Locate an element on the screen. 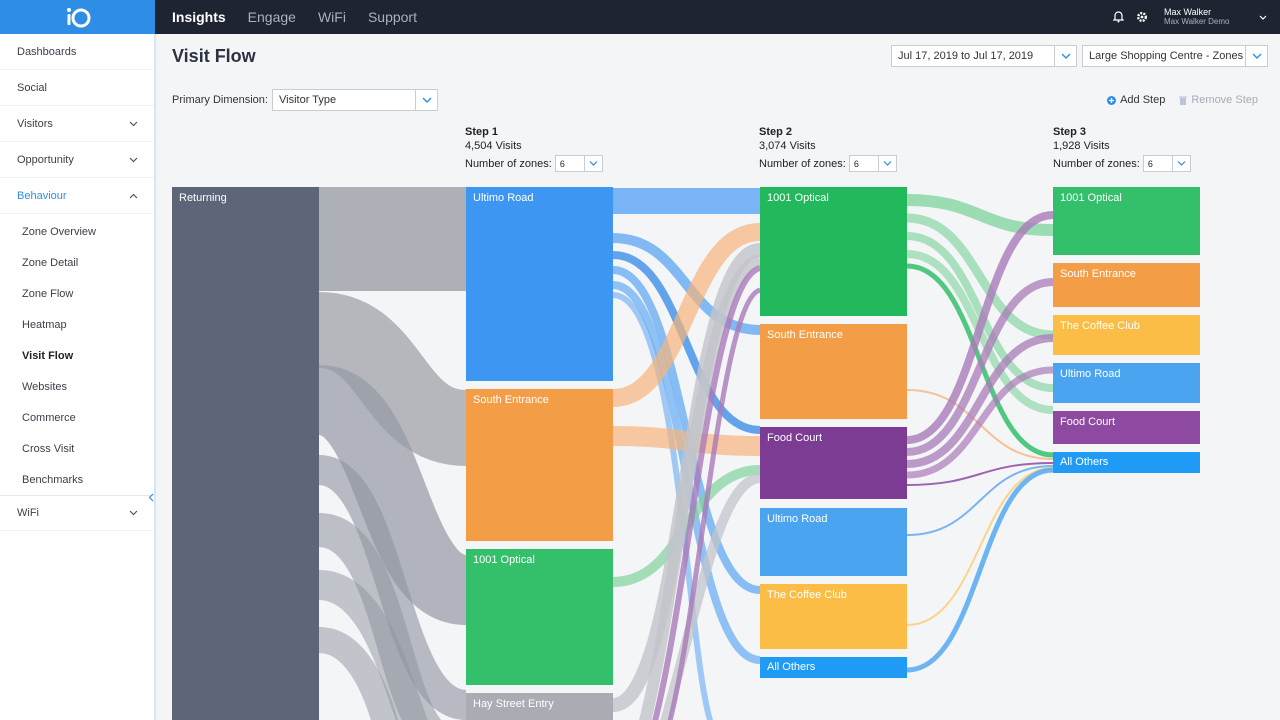 Image resolution: width=1280 pixels, height=720 pixels. node-step1-1001-optical: 1001 Optical is located at coordinates (539, 617).